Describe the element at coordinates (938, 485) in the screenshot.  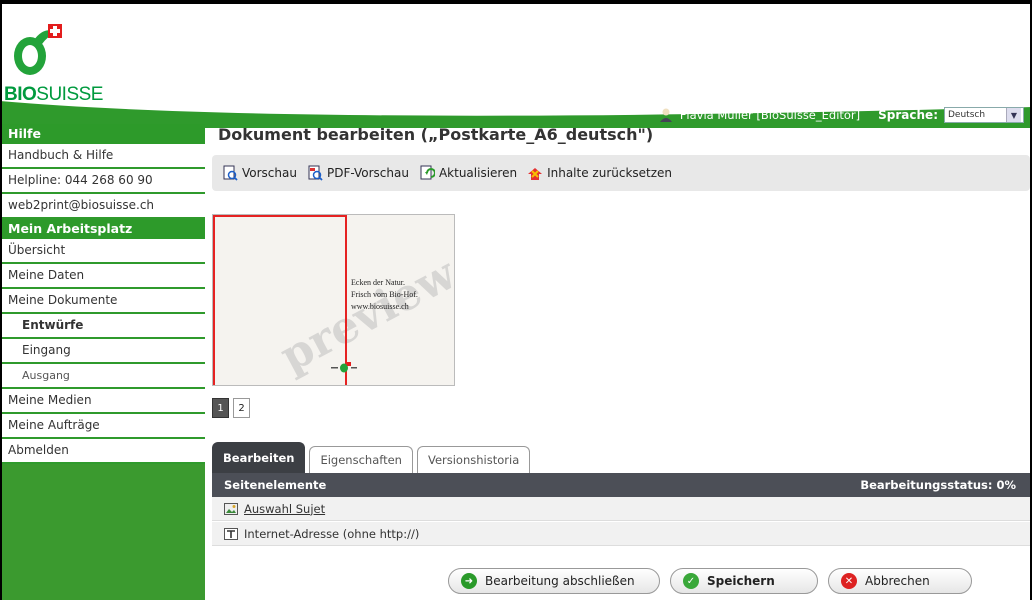
I see `edit-status: Bearbeitungsstatus: 0%` at that location.